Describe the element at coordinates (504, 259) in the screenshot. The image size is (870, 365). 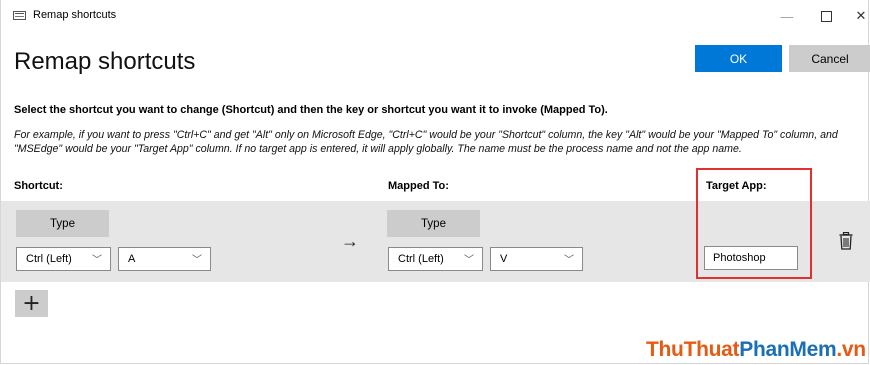
I see `mapped-key-value: V` at that location.